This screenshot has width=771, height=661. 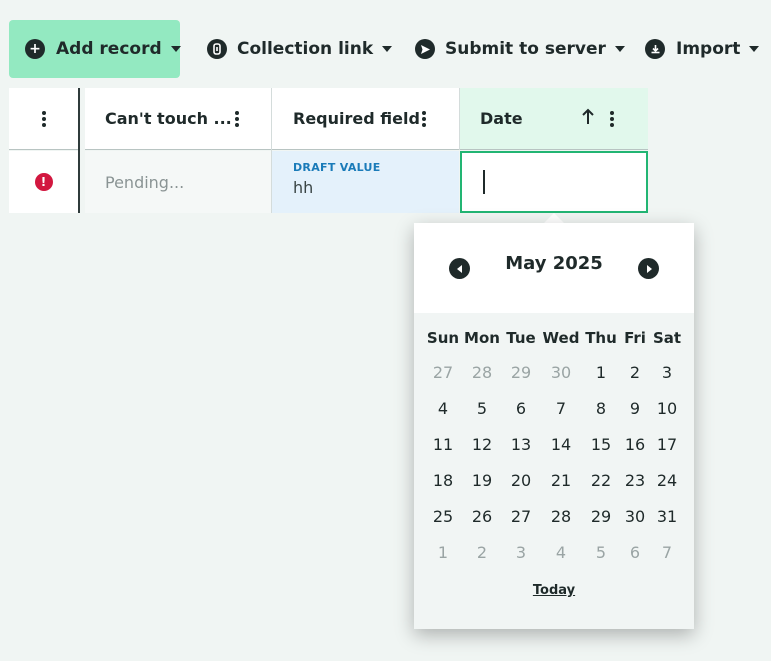 I want to click on calendar-day: 25, so click(x=443, y=517).